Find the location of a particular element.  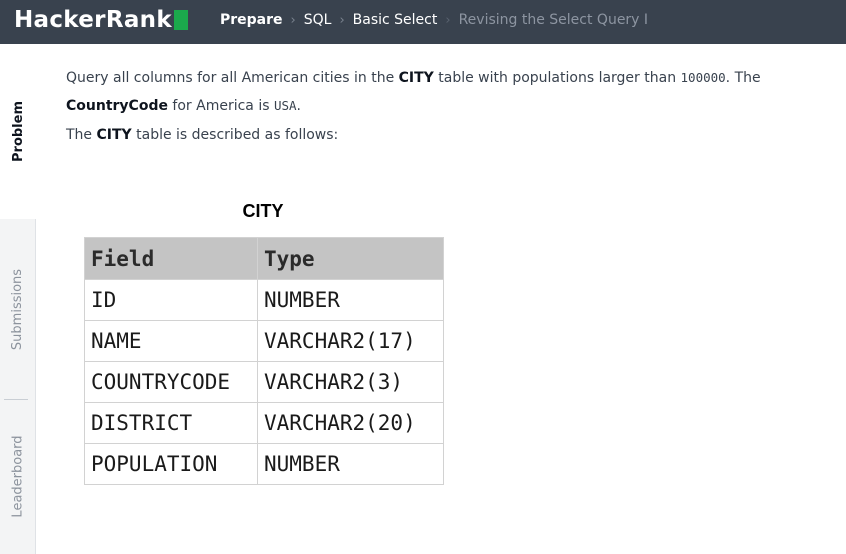

type-cell: VARCHAR2(17) is located at coordinates (350, 341).